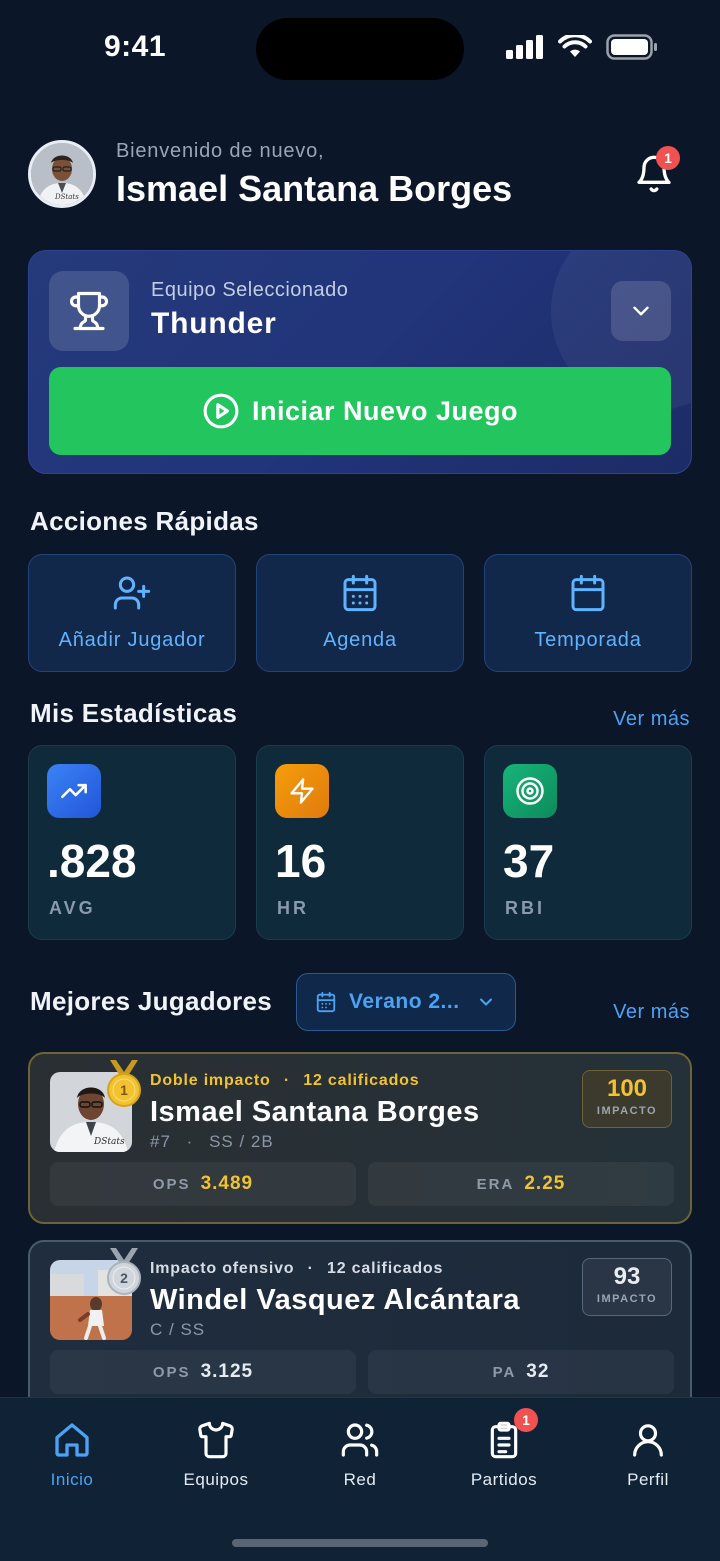 The image size is (720, 1561). Describe the element at coordinates (360, 842) in the screenshot. I see `stat-card-hr: 16 HR` at that location.